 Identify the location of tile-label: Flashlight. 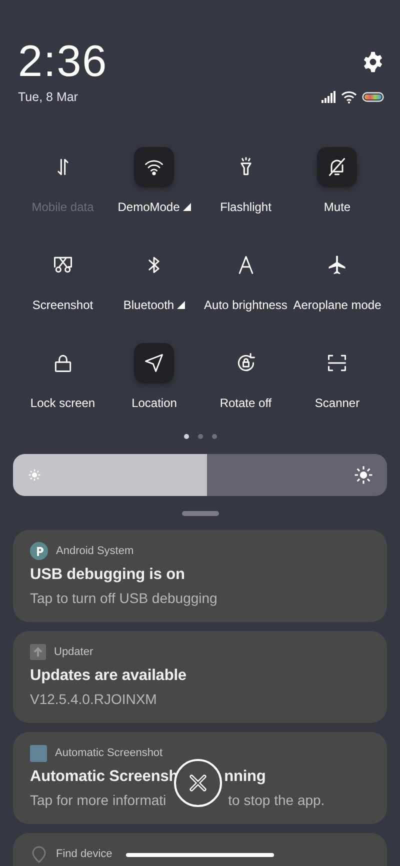
(246, 207).